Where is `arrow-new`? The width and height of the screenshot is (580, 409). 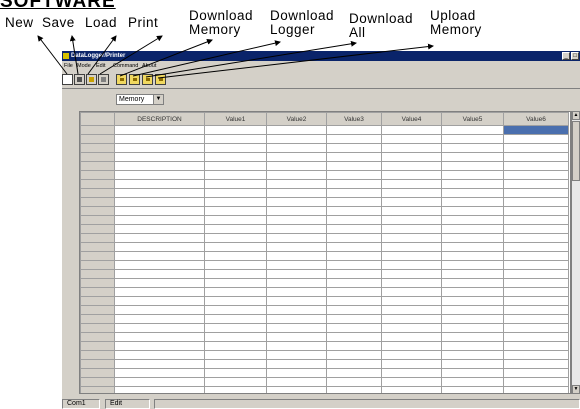
arrow-new is located at coordinates (52, 55).